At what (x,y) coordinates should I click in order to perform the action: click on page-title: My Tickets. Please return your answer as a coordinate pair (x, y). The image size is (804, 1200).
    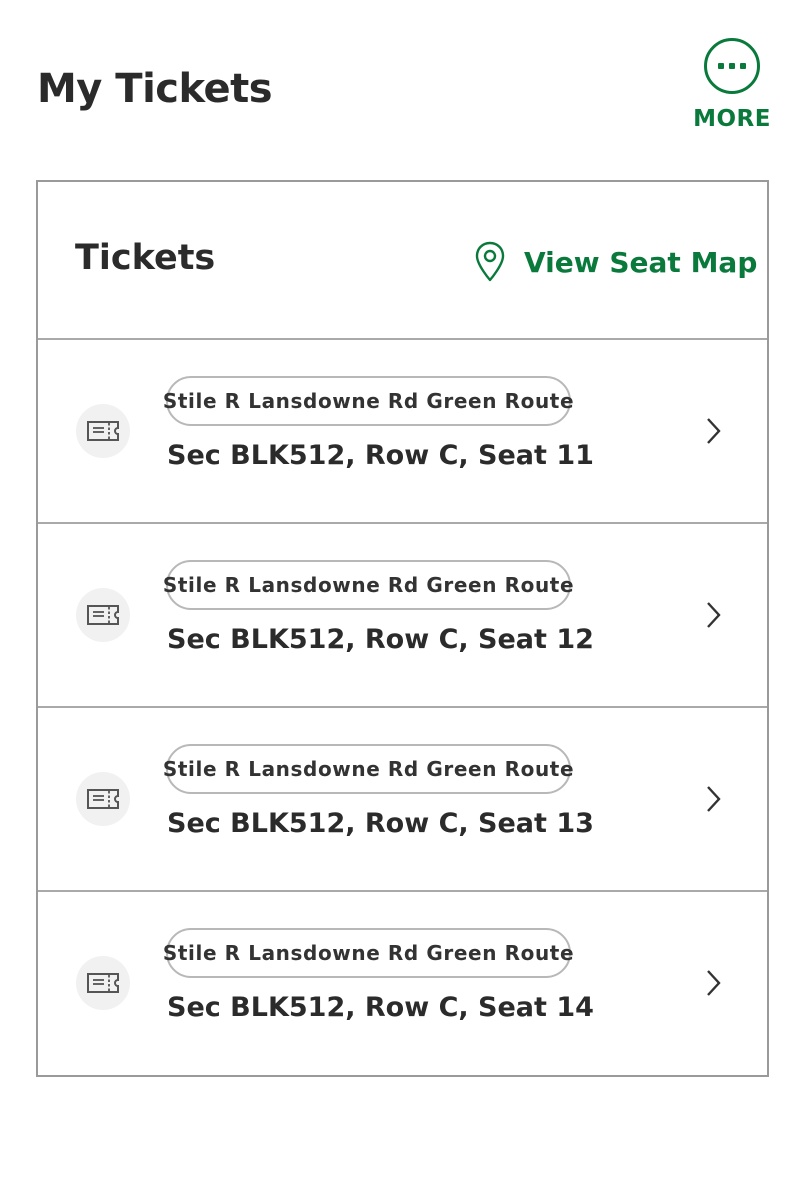
    Looking at the image, I should click on (155, 89).